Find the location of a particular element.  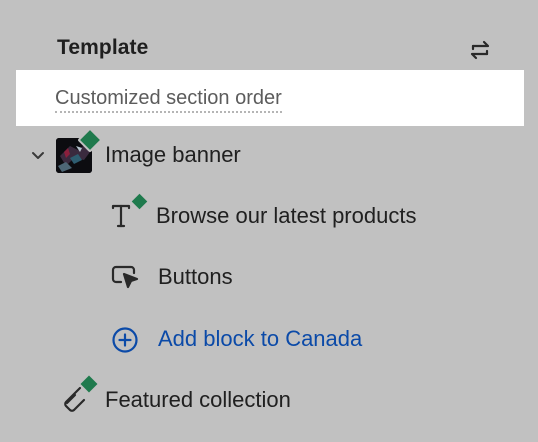

section-label: Image banner is located at coordinates (173, 154).